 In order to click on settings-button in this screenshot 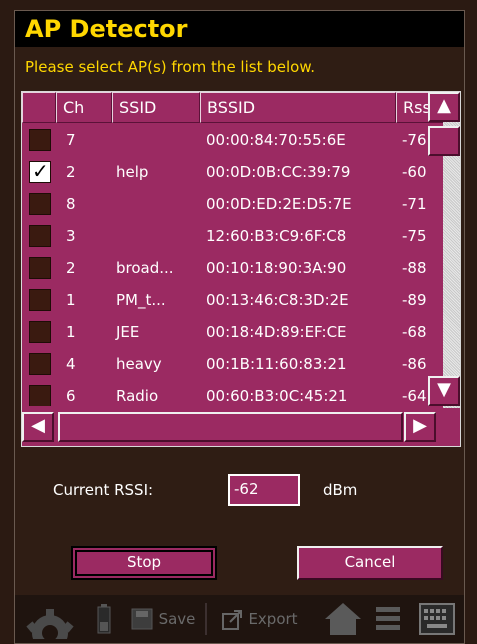, I will do `click(50, 619)`.